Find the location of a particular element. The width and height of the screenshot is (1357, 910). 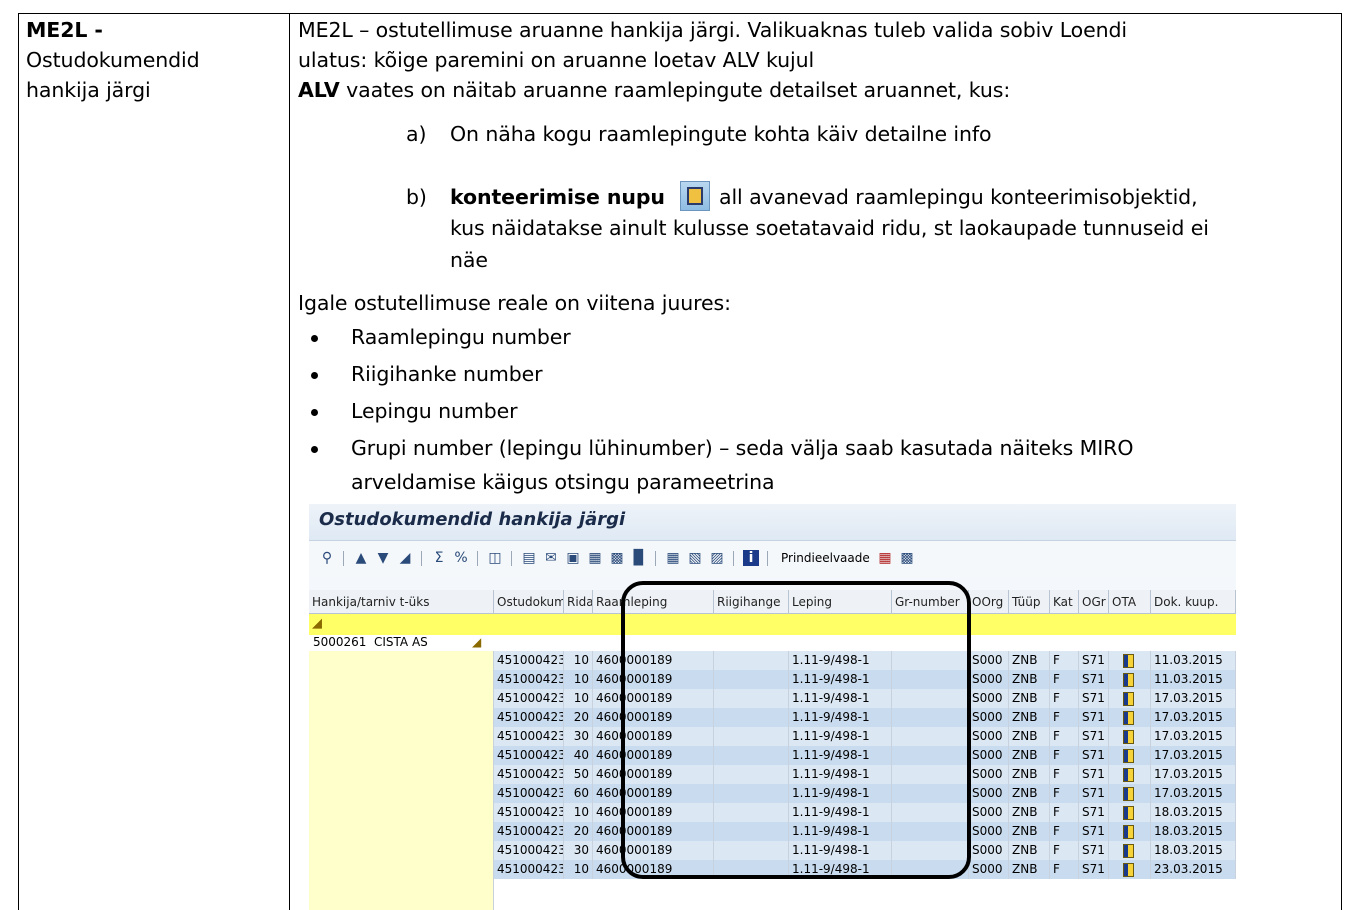

column-header: Dok. kuup. is located at coordinates (1193, 602).